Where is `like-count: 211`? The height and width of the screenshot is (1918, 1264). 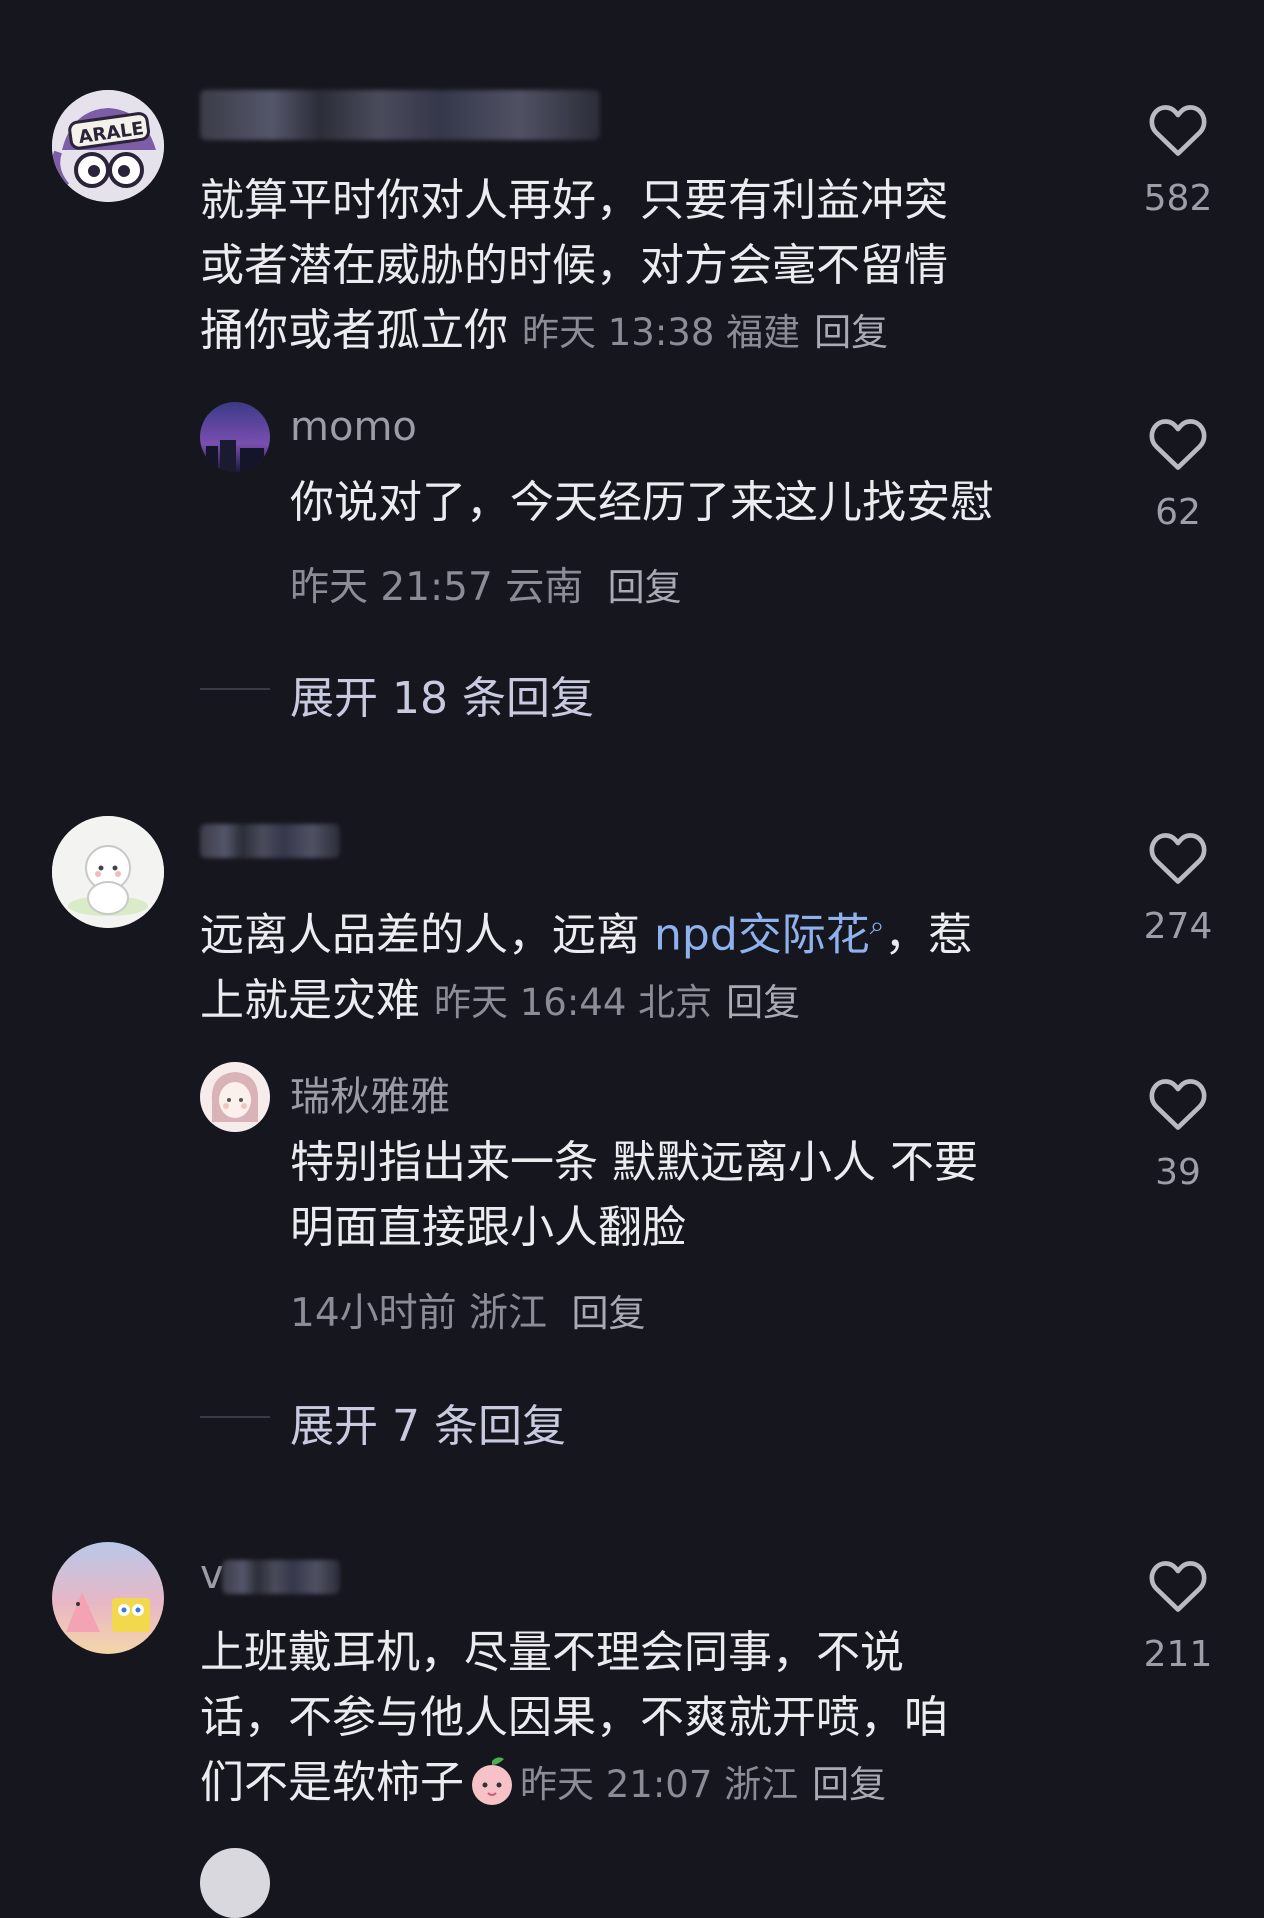
like-count: 211 is located at coordinates (1178, 1654).